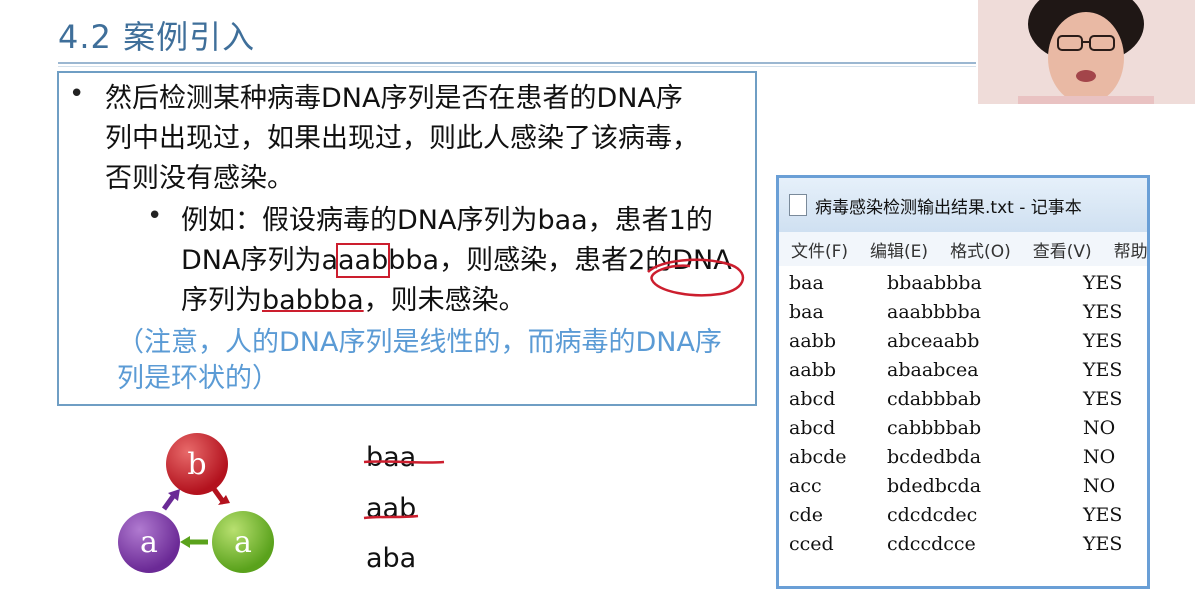 This screenshot has width=1195, height=596. Describe the element at coordinates (1130, 249) in the screenshot. I see `menu-help: 帮助` at that location.